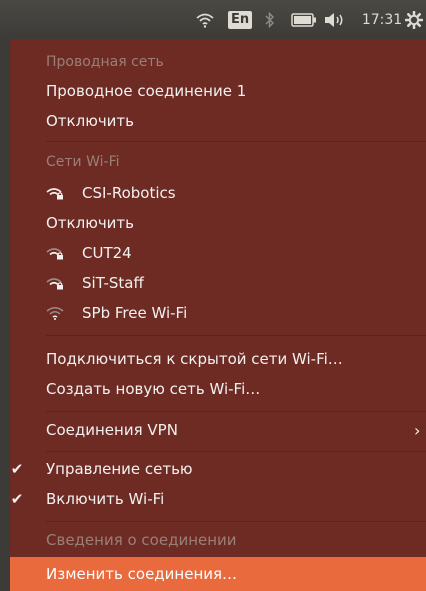  I want to click on enable-wifi-label: Включить Wi-Fi, so click(105, 499).